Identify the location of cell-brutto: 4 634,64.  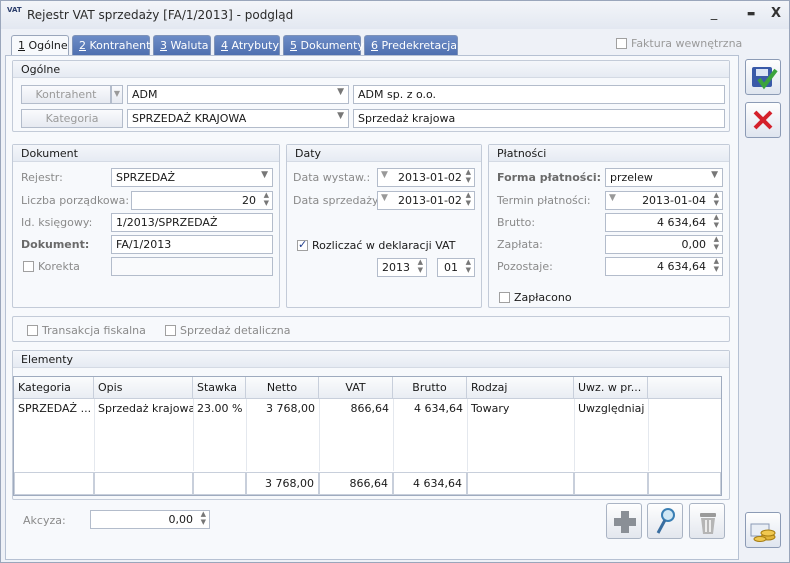
(438, 408).